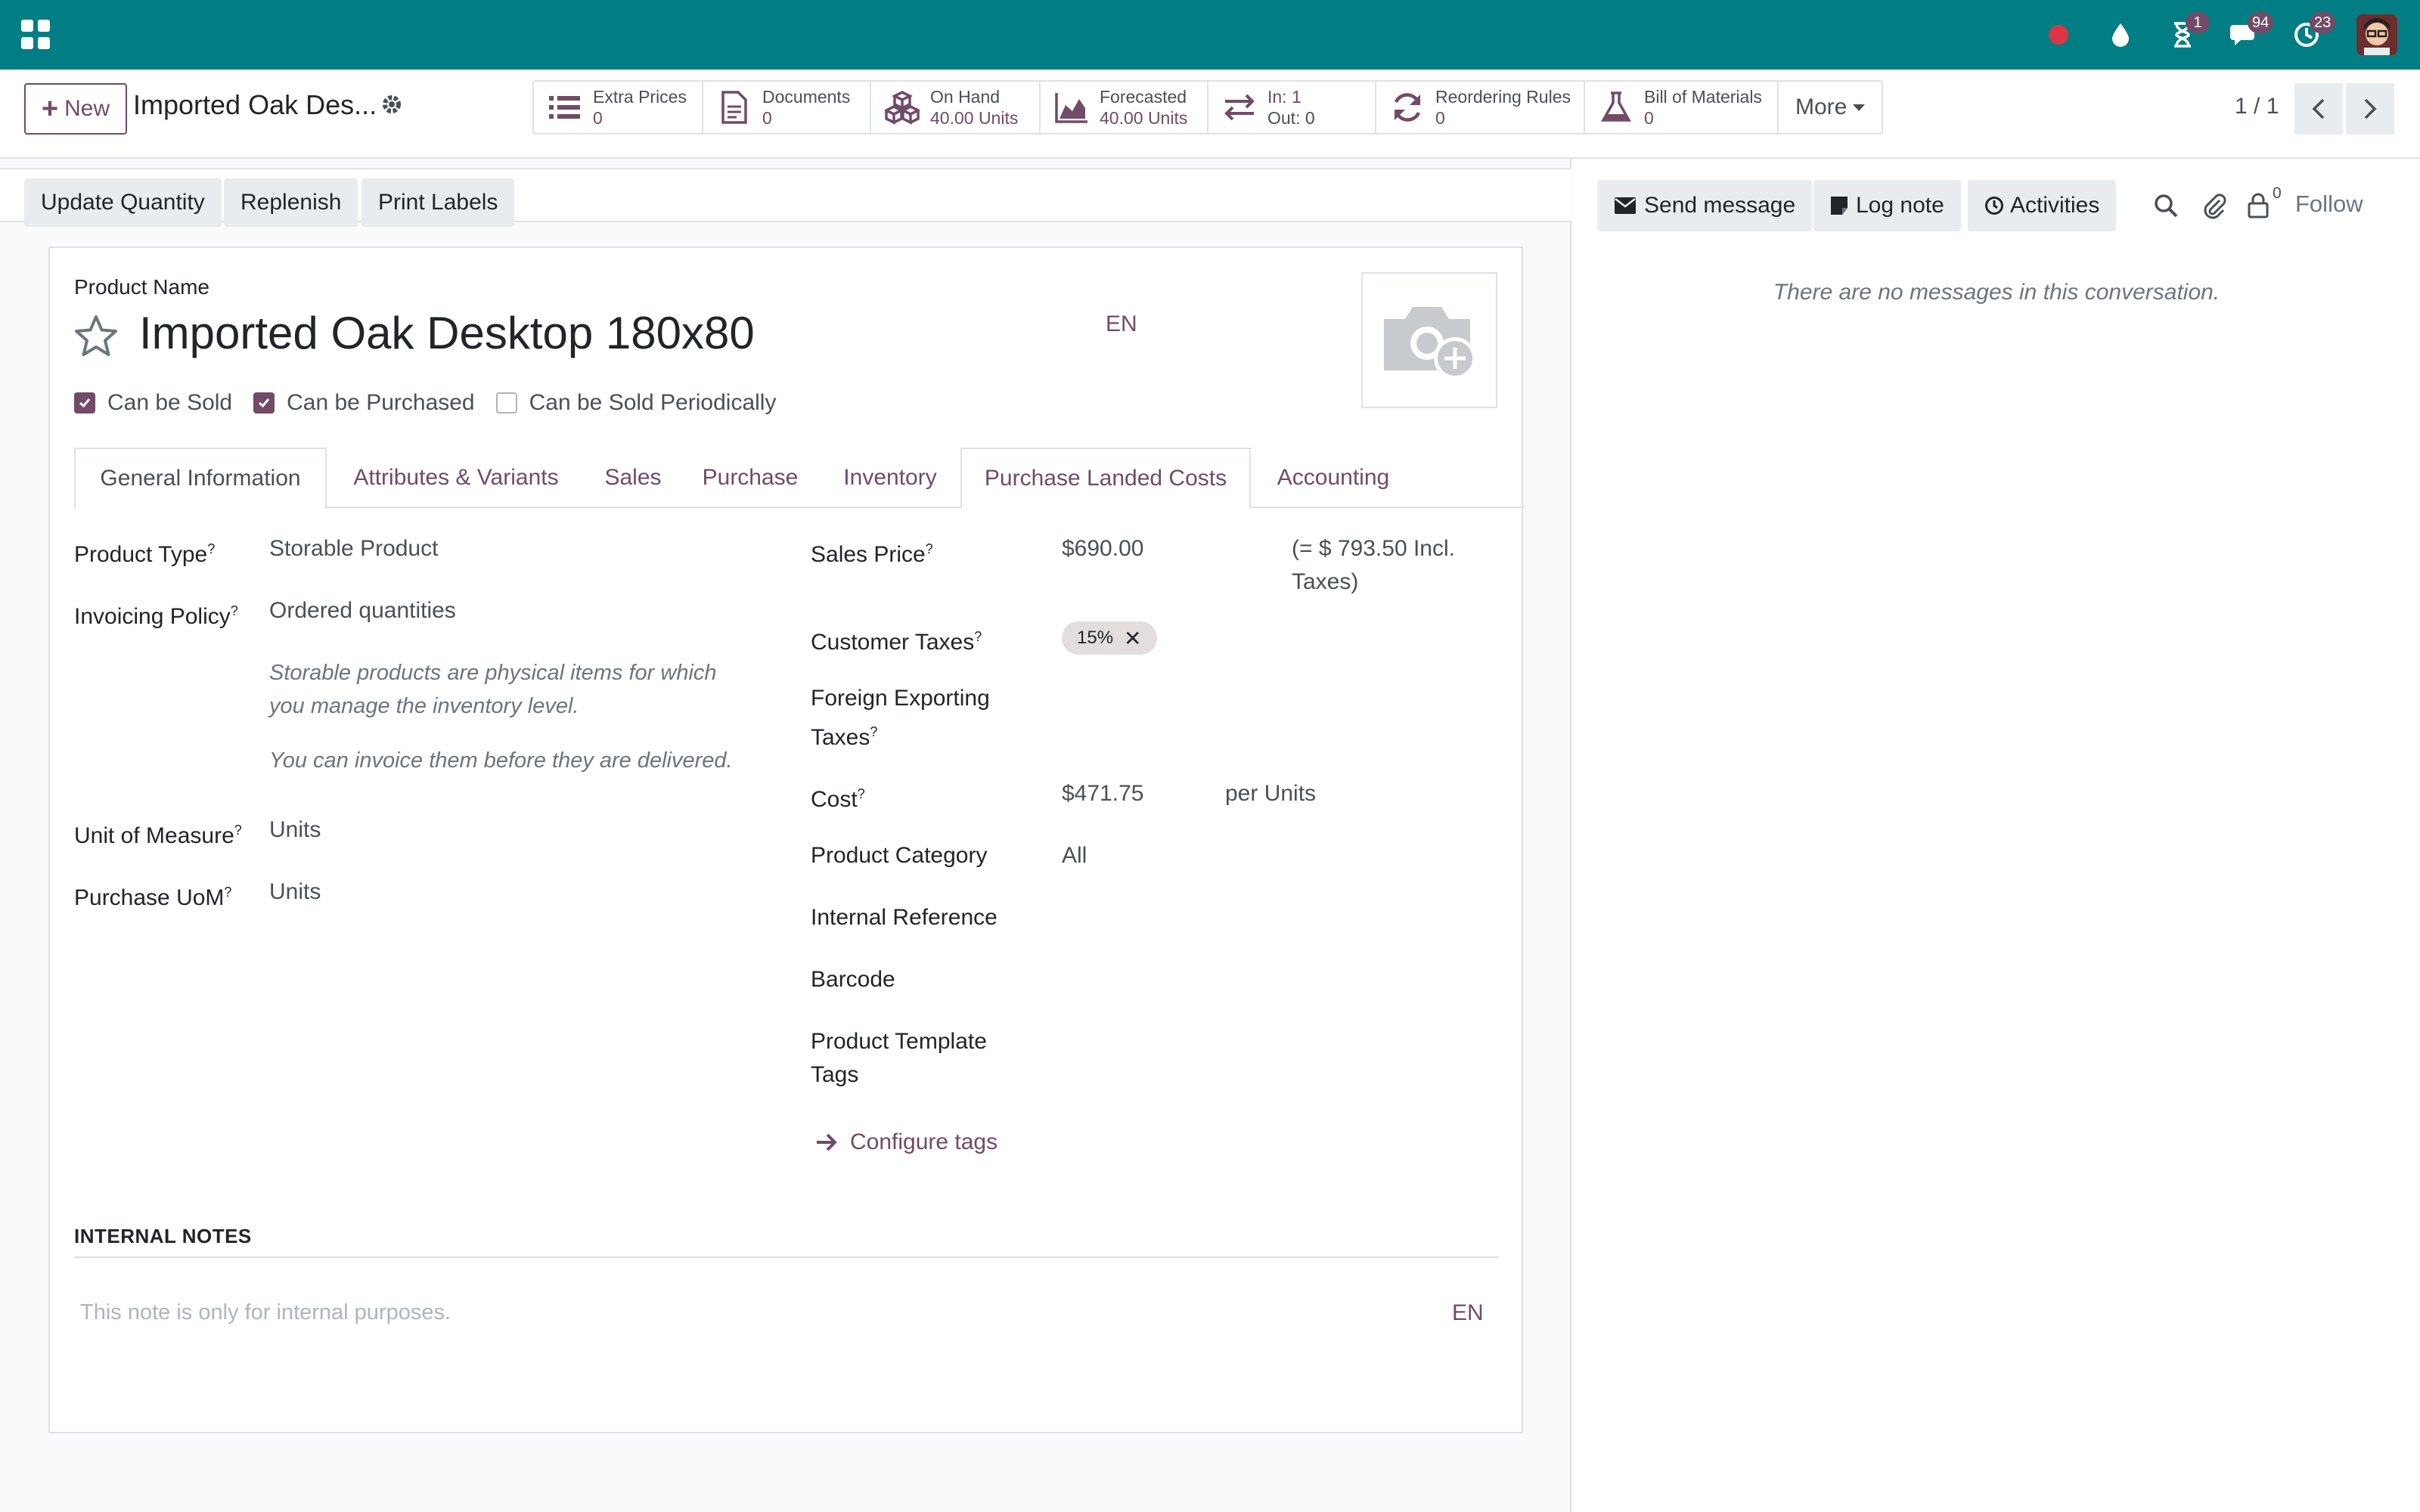 The height and width of the screenshot is (1512, 2420). What do you see at coordinates (200, 479) in the screenshot?
I see `tab-general-information: General Information` at bounding box center [200, 479].